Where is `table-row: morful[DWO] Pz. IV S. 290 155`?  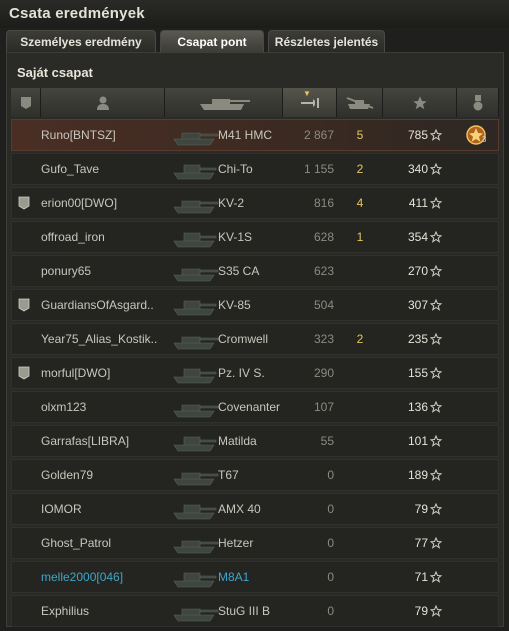
table-row: morful[DWO] Pz. IV S. 290 155 is located at coordinates (255, 373).